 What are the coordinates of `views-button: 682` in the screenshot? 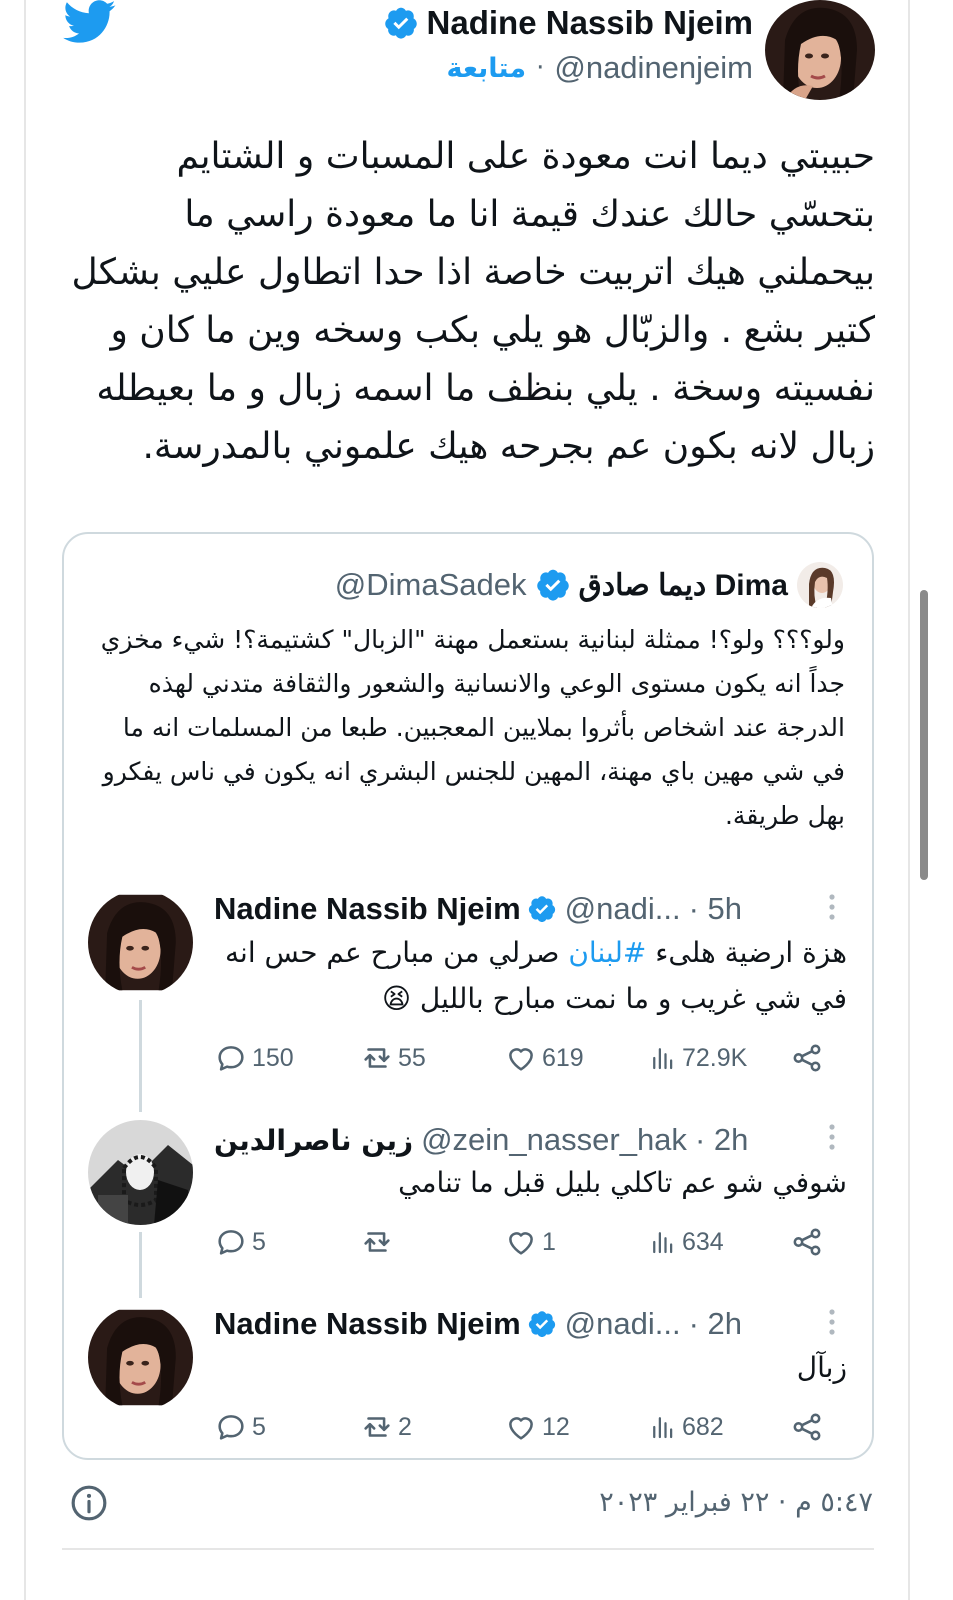 It's located at (686, 1427).